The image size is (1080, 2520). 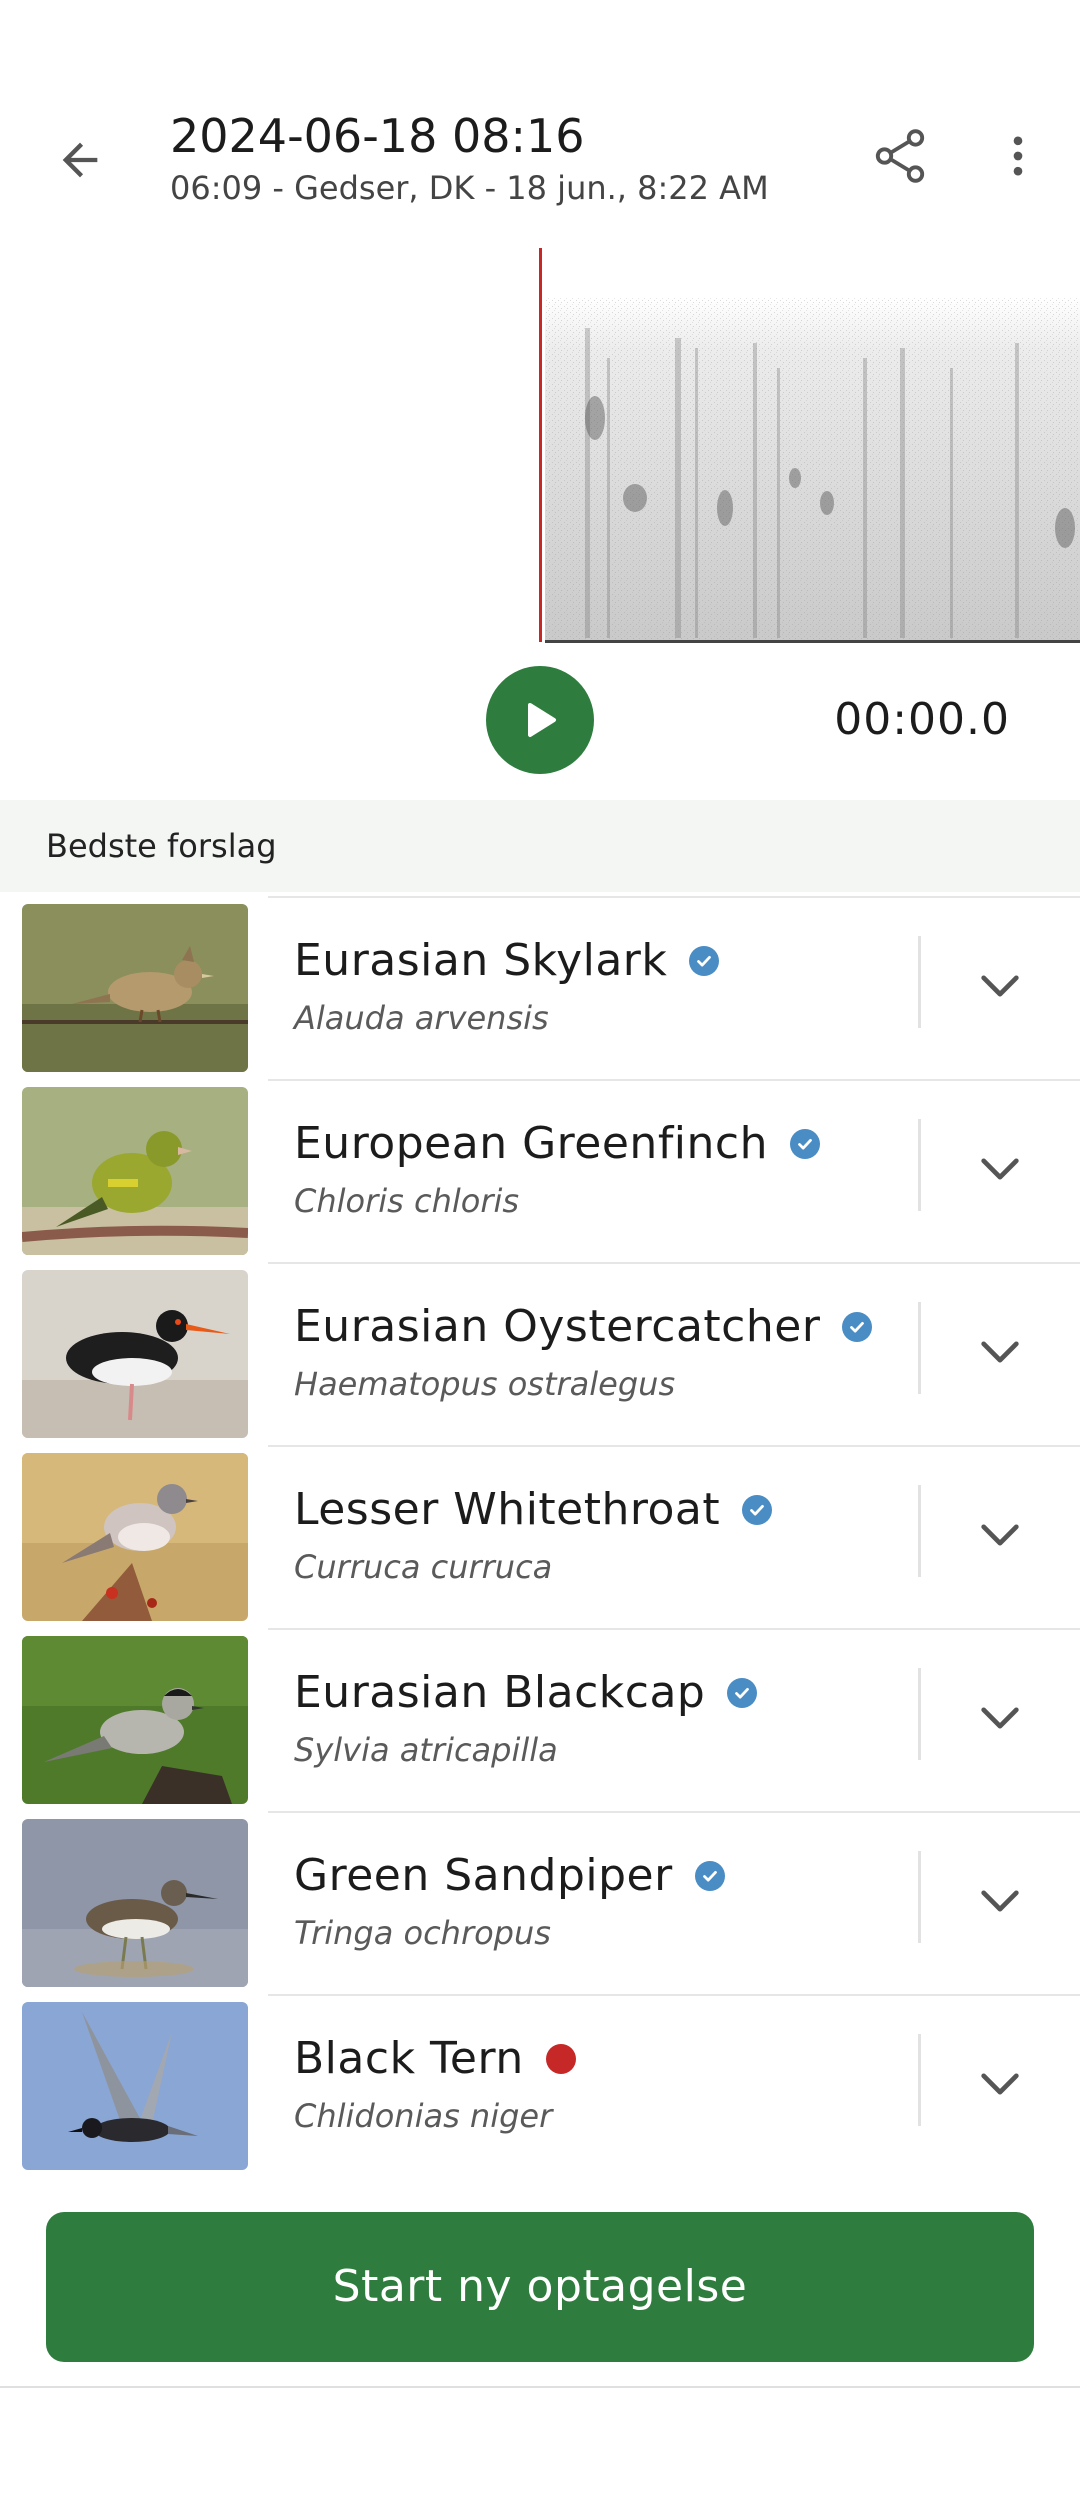 I want to click on species-scientific-name: Chlidonias niger, so click(x=423, y=2116).